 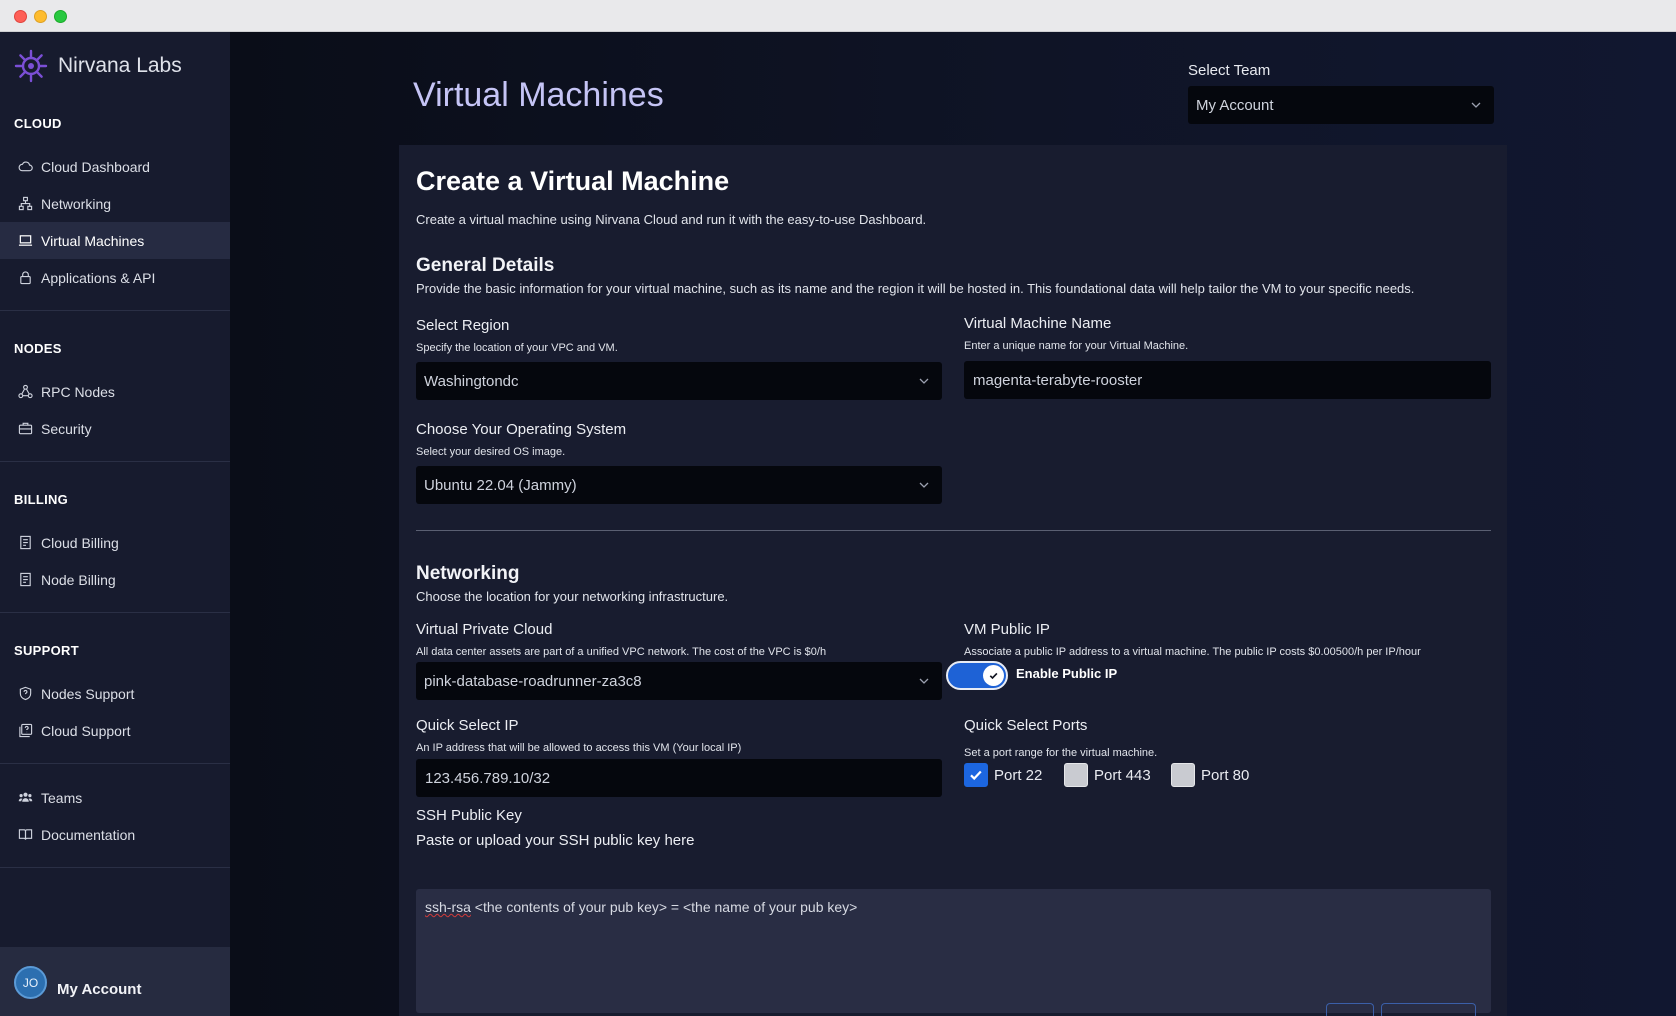 I want to click on nirvana-logo-icon, so click(x=31, y=66).